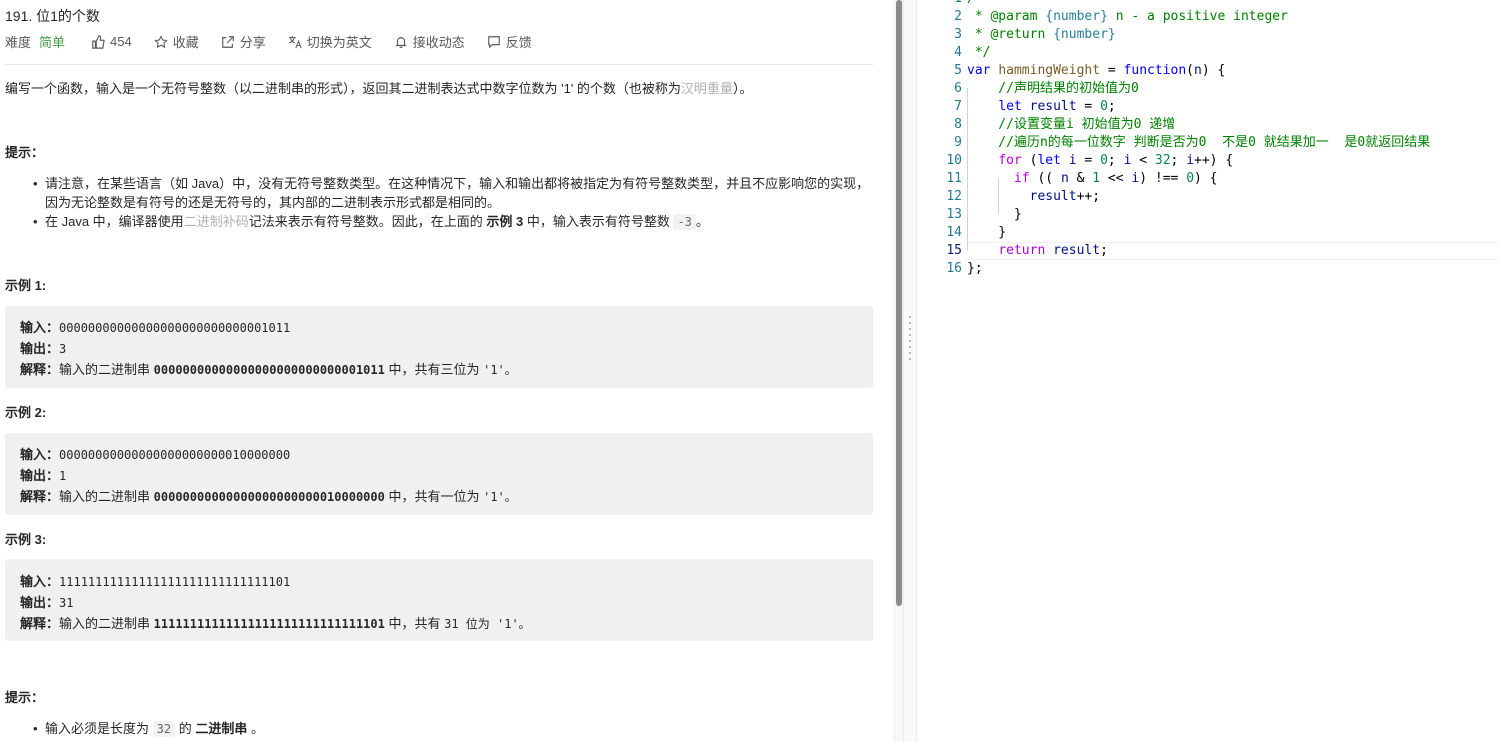  What do you see at coordinates (684, 222) in the screenshot?
I see `inline-code: -3` at bounding box center [684, 222].